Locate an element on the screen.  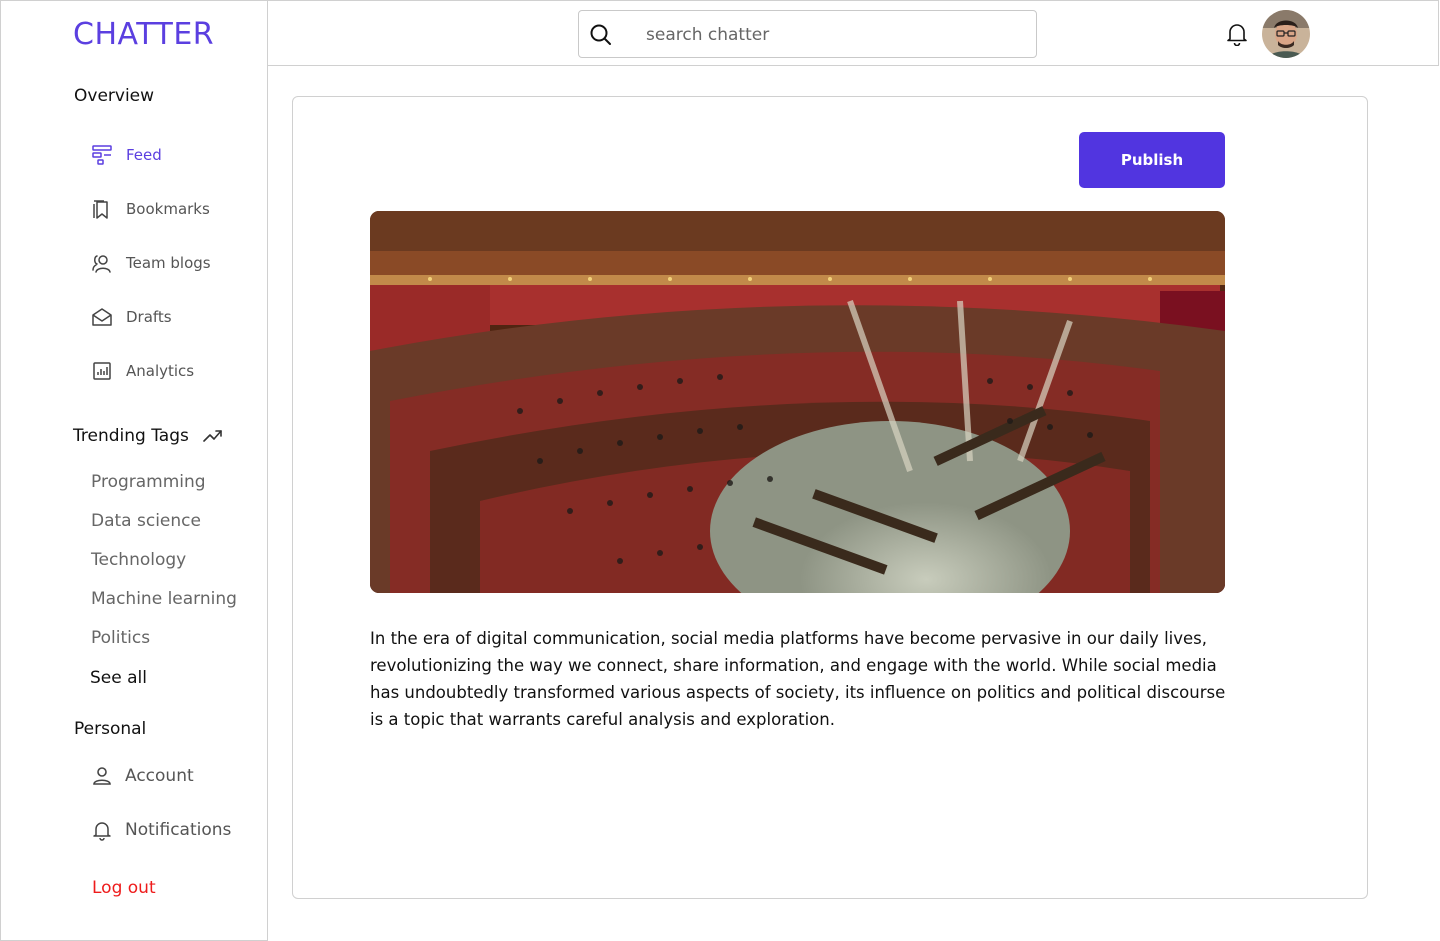
see-all-tags-link: See all is located at coordinates (118, 678).